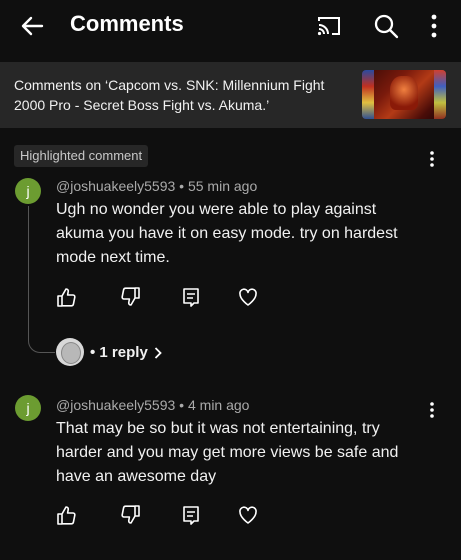 This screenshot has width=461, height=560. What do you see at coordinates (434, 26) in the screenshot?
I see `more-vert-icon` at bounding box center [434, 26].